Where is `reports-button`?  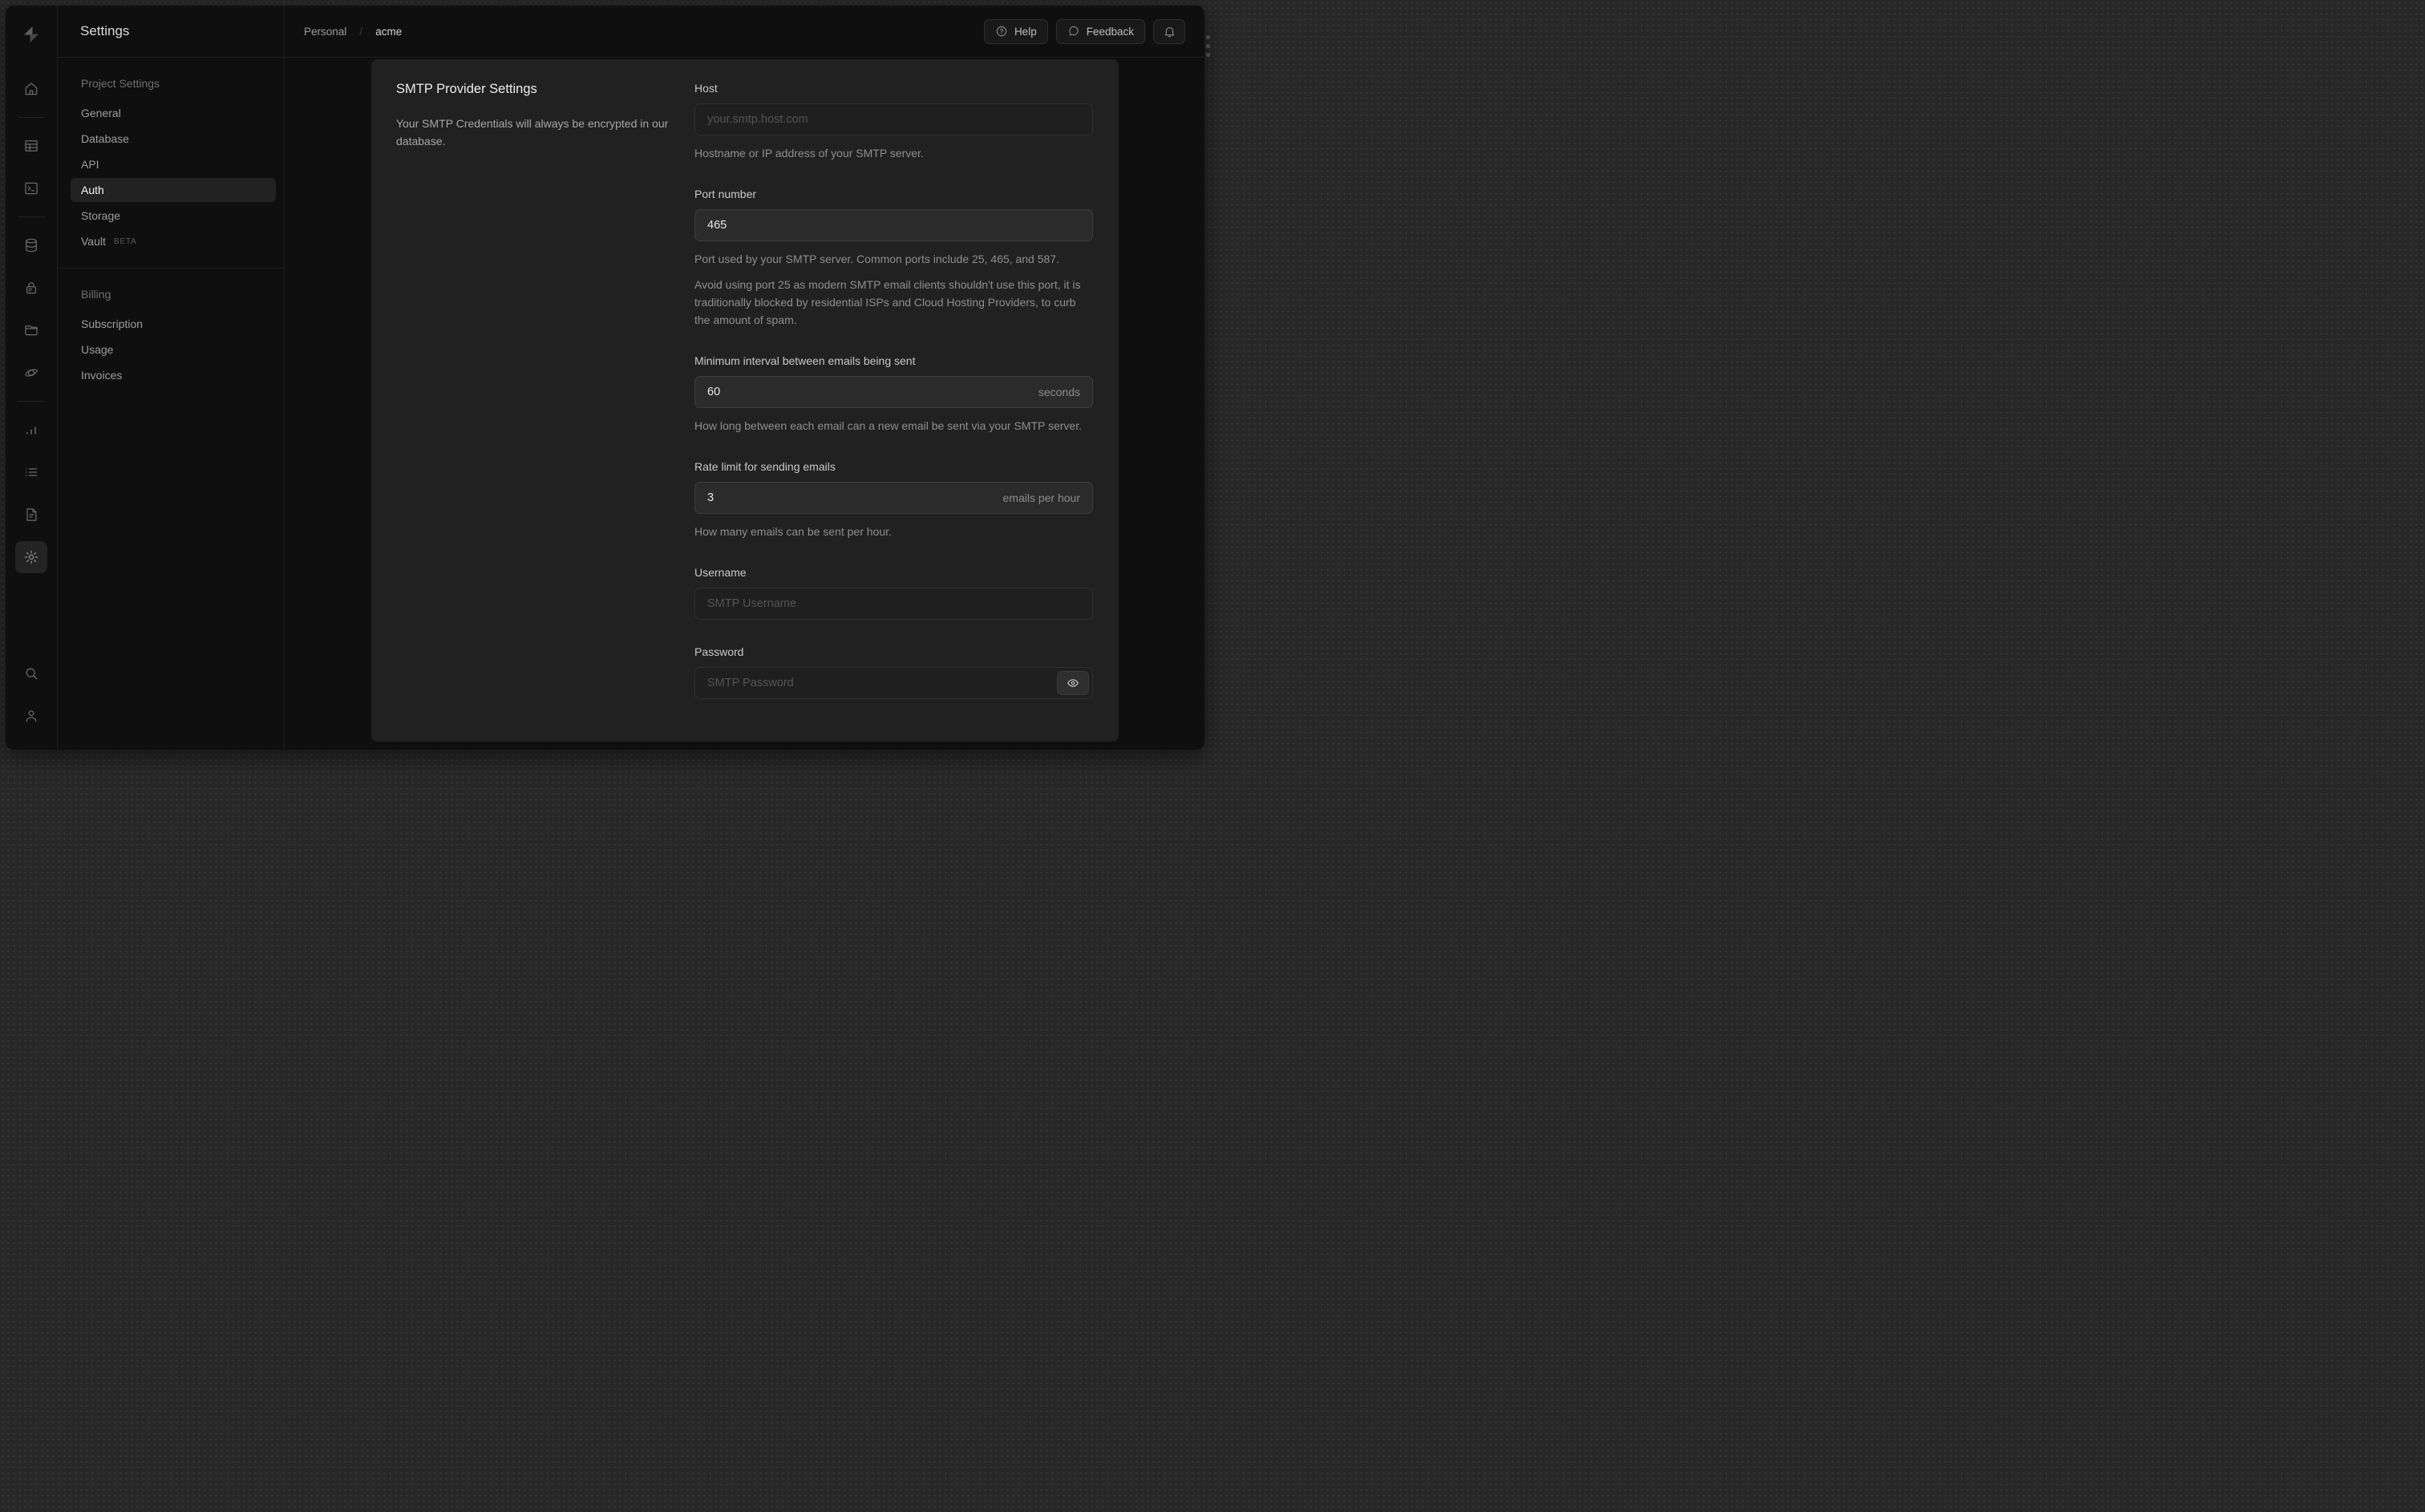
reports-button is located at coordinates (31, 430).